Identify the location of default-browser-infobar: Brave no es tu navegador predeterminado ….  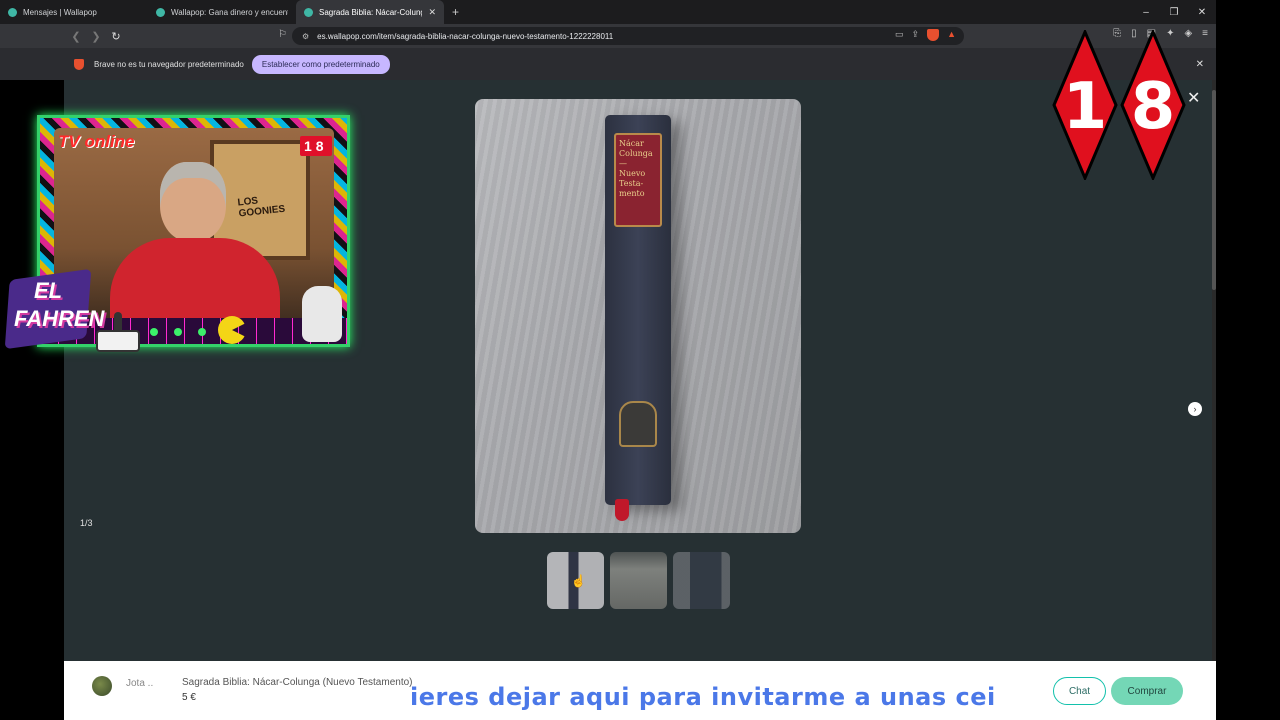
(640, 64).